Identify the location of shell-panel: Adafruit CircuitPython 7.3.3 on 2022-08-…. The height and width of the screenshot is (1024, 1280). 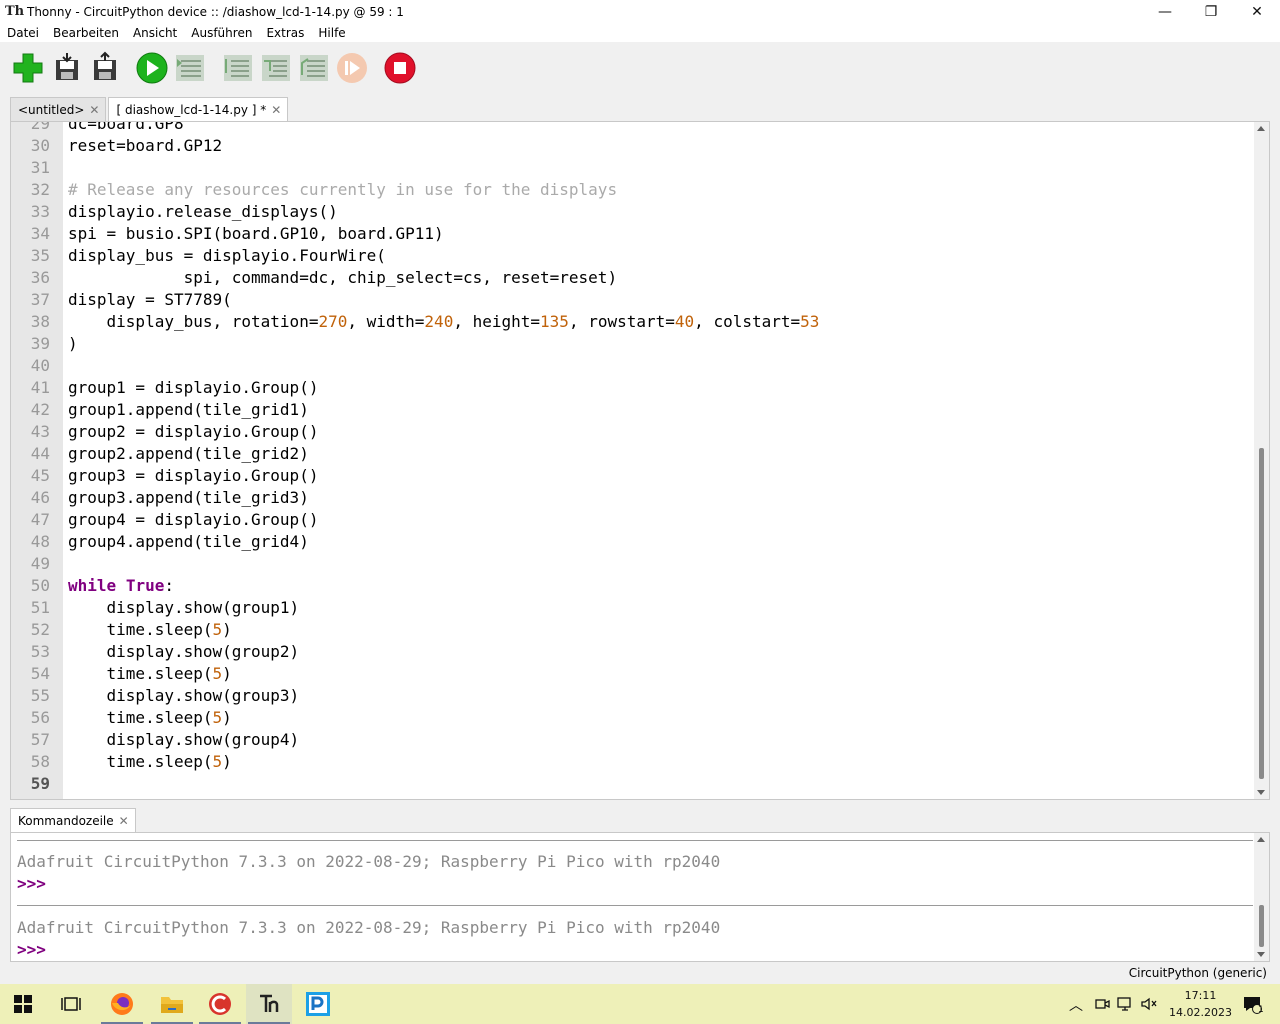
(640, 897).